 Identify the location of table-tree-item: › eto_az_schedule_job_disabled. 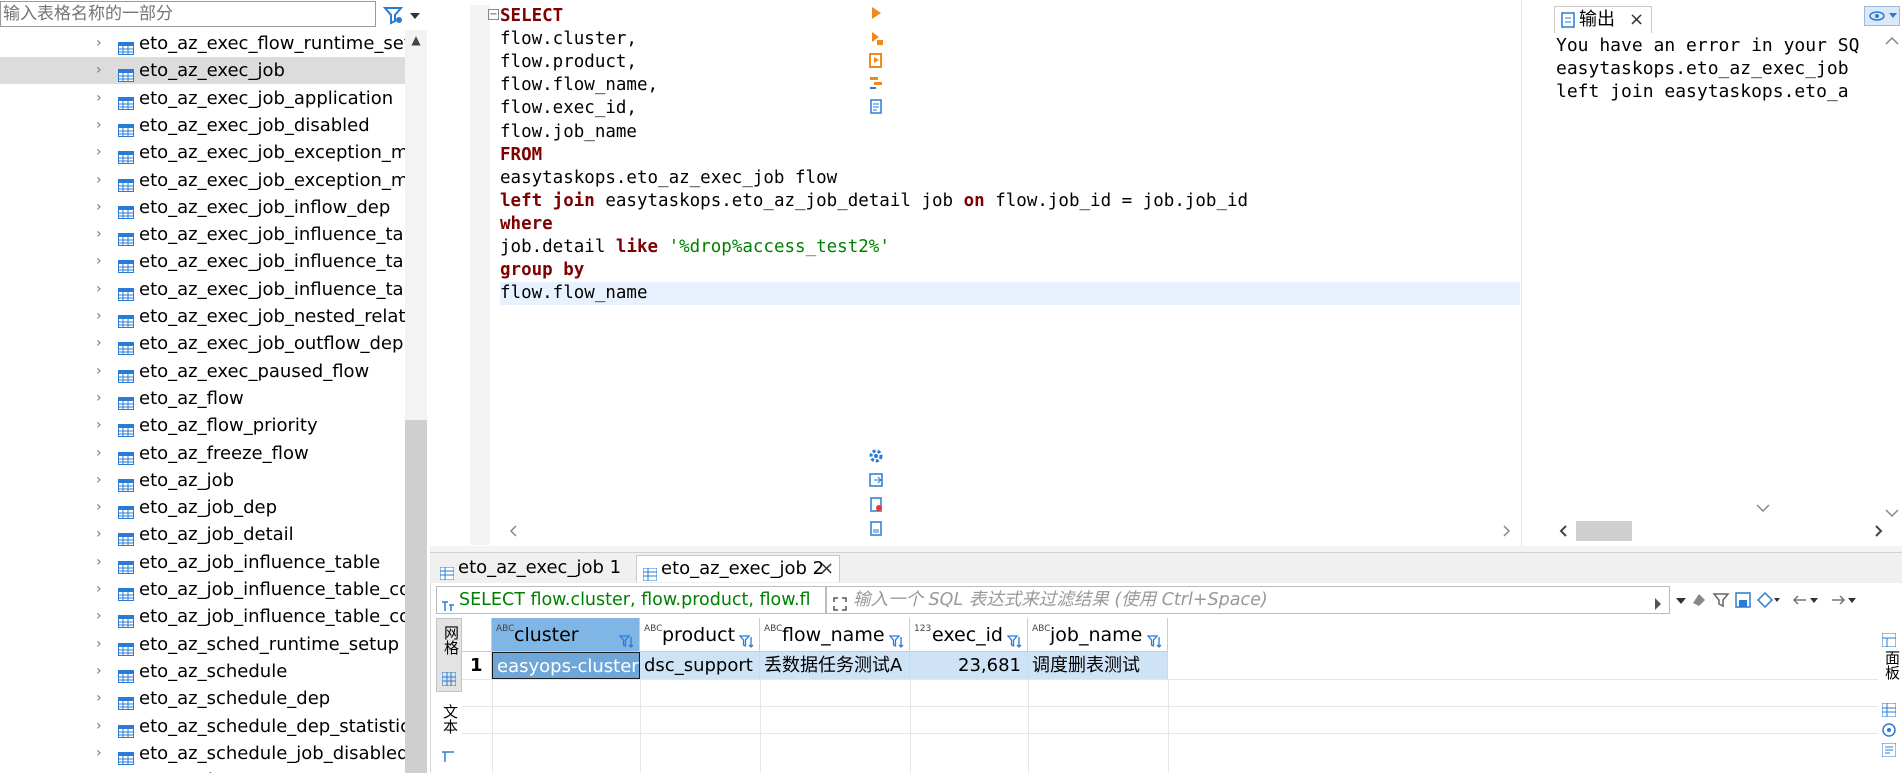
(202, 753).